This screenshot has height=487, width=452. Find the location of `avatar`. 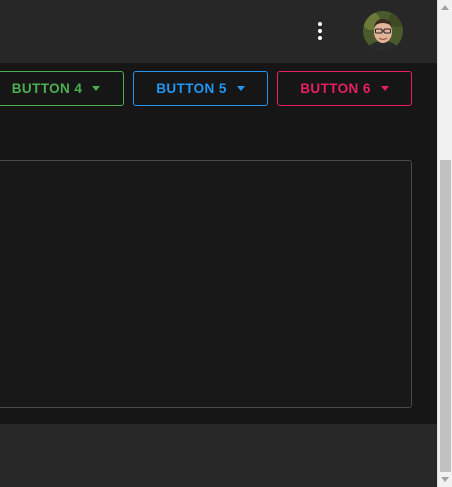

avatar is located at coordinates (383, 31).